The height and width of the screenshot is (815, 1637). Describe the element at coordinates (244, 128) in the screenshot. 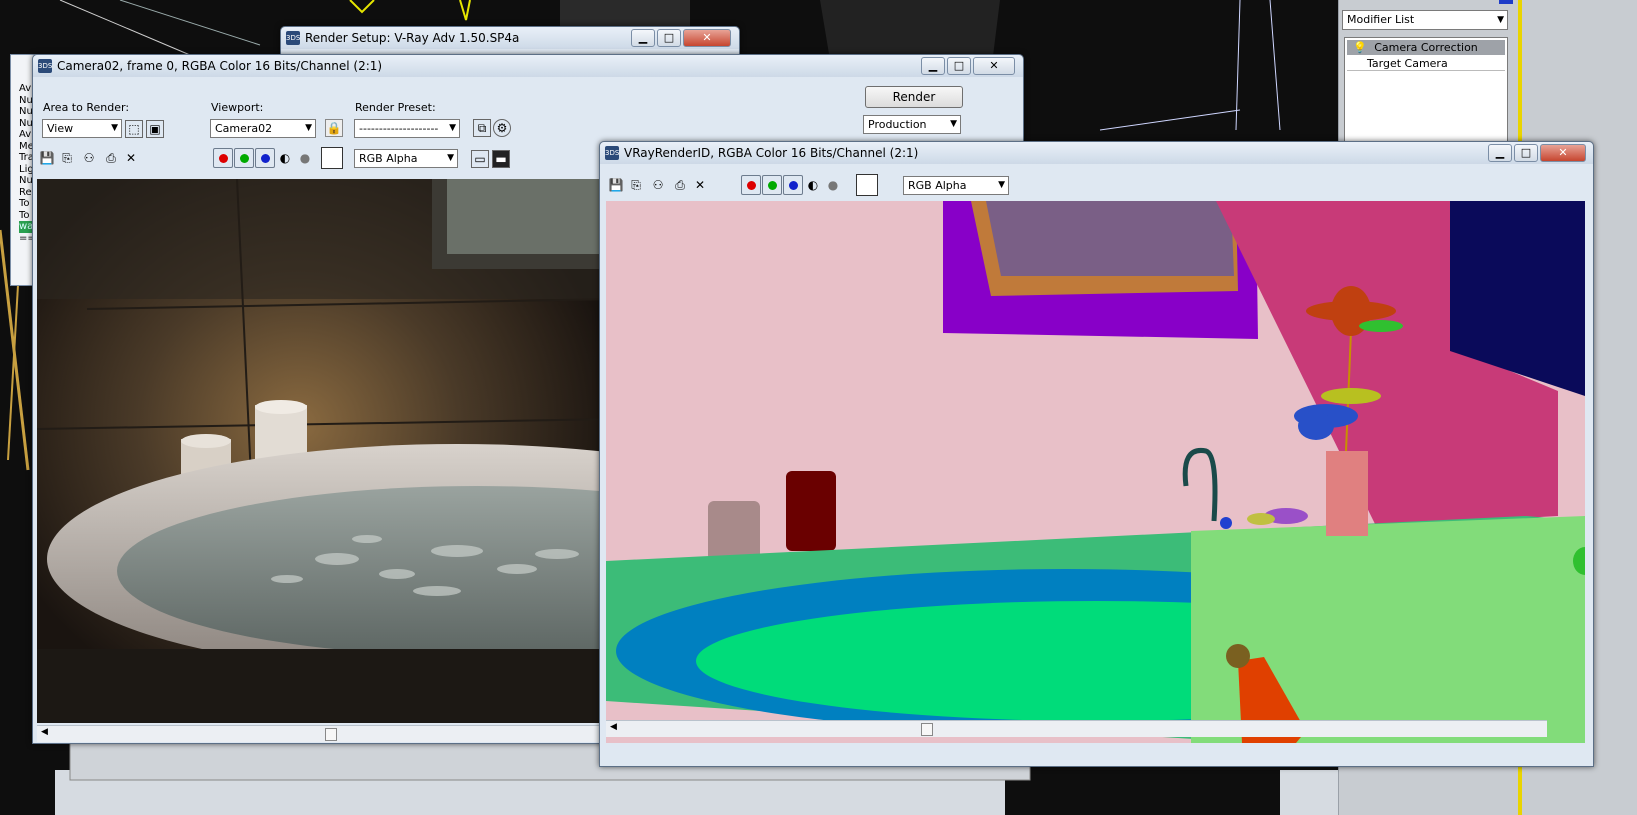

I see `viewport-value: Camera02` at that location.